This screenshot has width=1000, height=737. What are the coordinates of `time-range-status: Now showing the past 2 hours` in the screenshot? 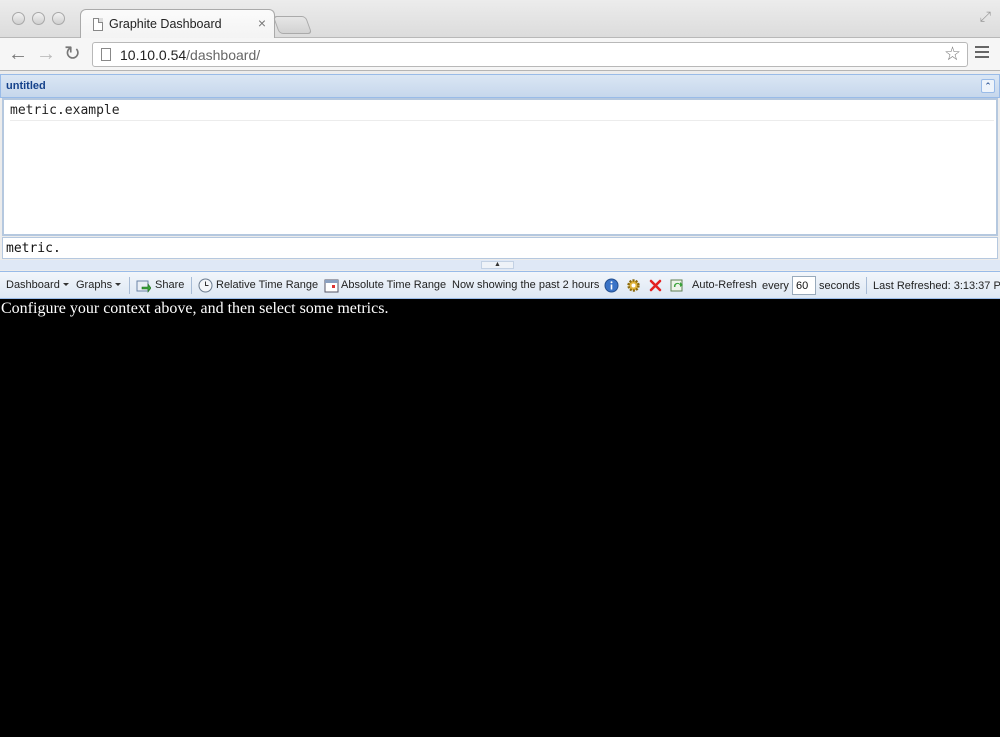 It's located at (526, 285).